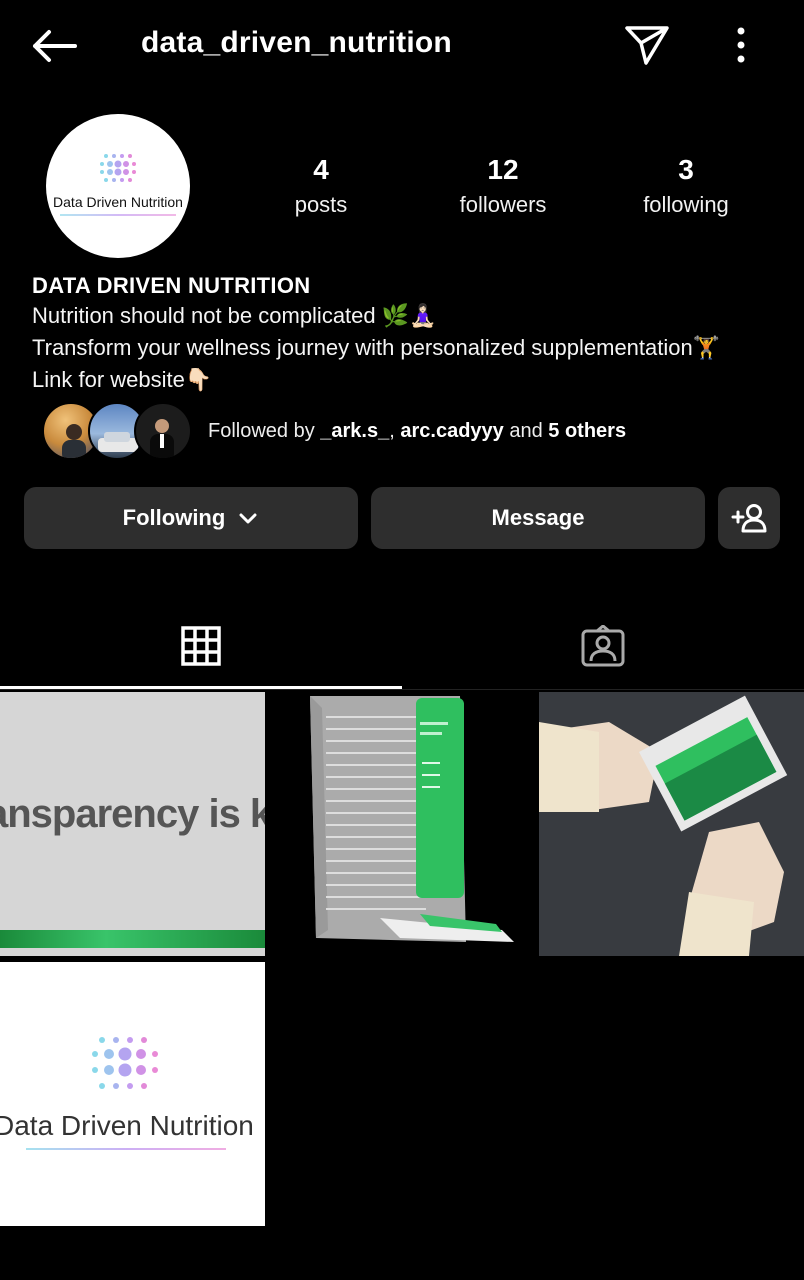 The height and width of the screenshot is (1280, 804). Describe the element at coordinates (412, 380) in the screenshot. I see `bio-line: Link for website👇🏻` at that location.